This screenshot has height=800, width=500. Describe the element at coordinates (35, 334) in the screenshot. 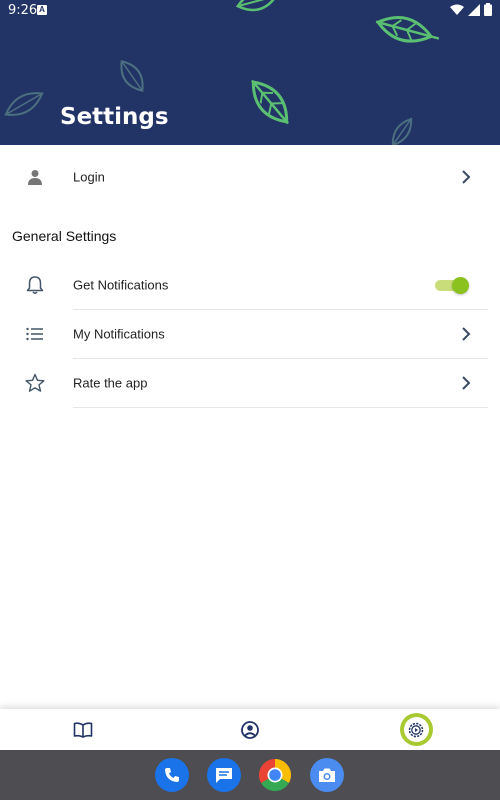

I see `list-icon` at that location.